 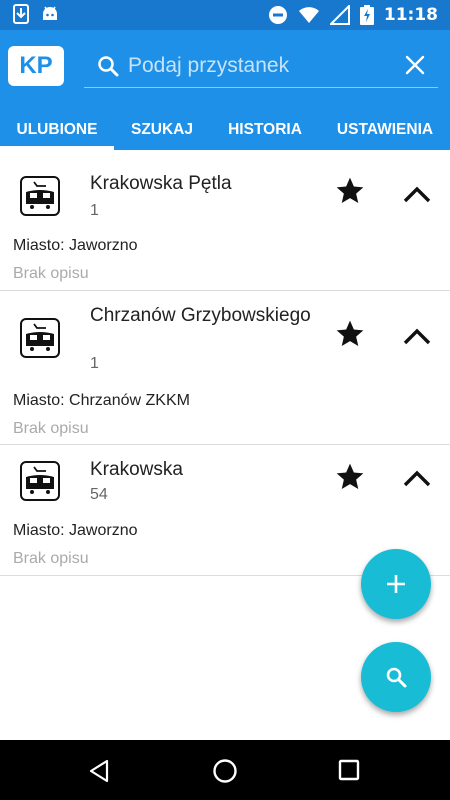 What do you see at coordinates (21, 14) in the screenshot?
I see `download-icon` at bounding box center [21, 14].